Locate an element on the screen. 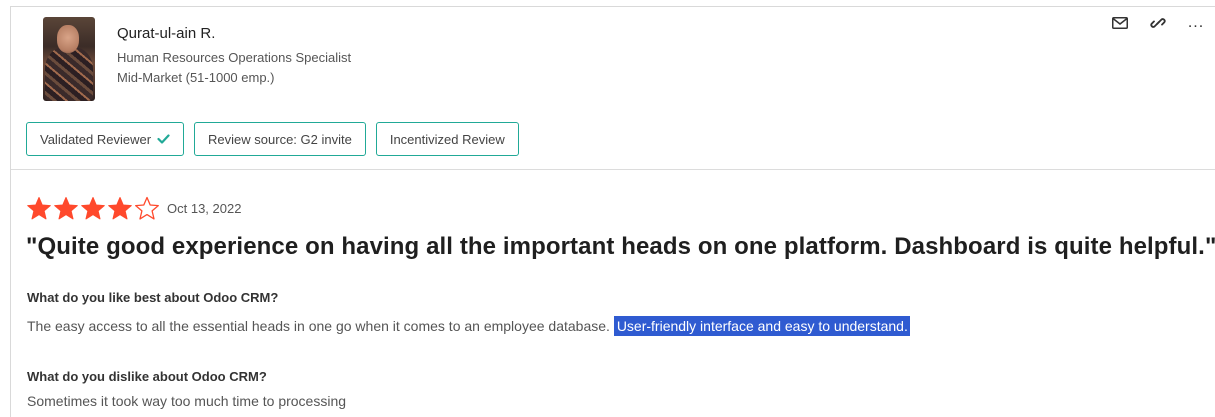 The width and height of the screenshot is (1215, 417). avatar-scarf is located at coordinates (69, 74).